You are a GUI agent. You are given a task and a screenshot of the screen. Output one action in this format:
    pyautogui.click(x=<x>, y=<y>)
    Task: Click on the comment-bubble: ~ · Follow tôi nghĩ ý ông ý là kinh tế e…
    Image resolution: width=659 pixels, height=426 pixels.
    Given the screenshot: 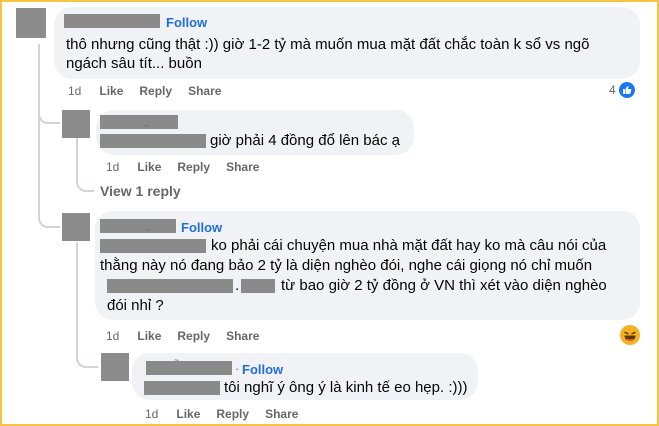 What is the action you would take?
    pyautogui.click(x=305, y=376)
    